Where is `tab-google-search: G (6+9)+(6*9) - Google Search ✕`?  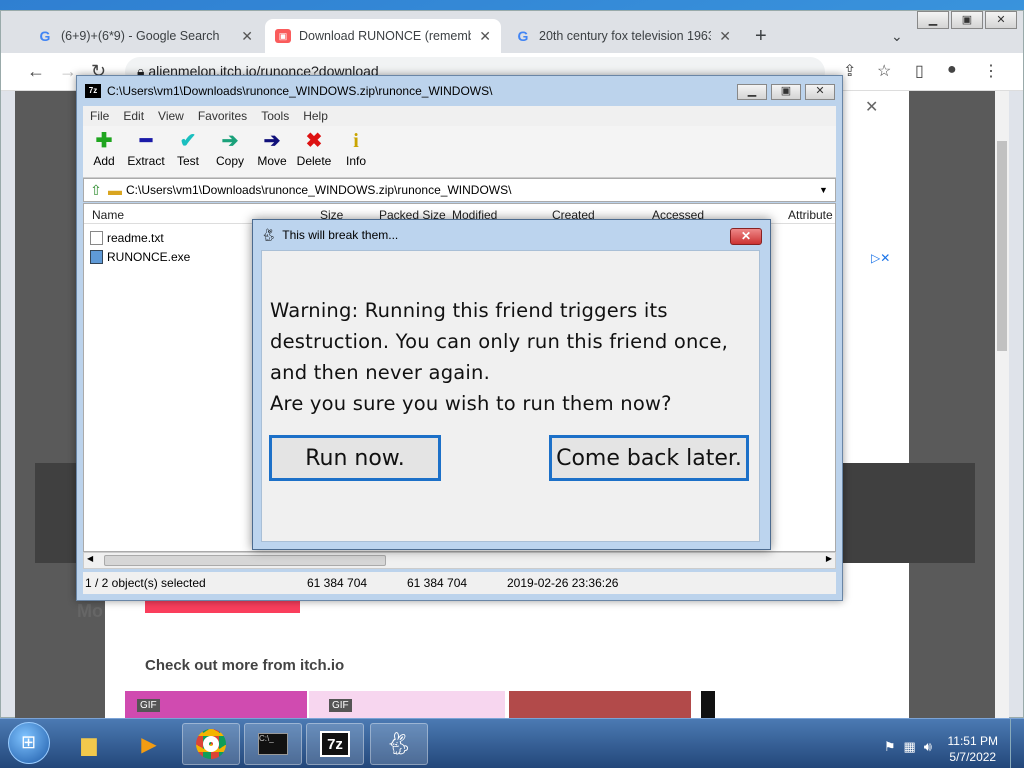
tab-google-search: G (6+9)+(6*9) - Google Search ✕ is located at coordinates (145, 36).